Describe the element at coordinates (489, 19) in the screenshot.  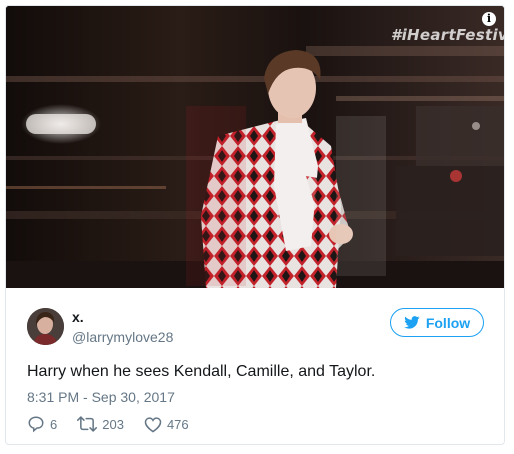
I see `info-icon: i` at that location.